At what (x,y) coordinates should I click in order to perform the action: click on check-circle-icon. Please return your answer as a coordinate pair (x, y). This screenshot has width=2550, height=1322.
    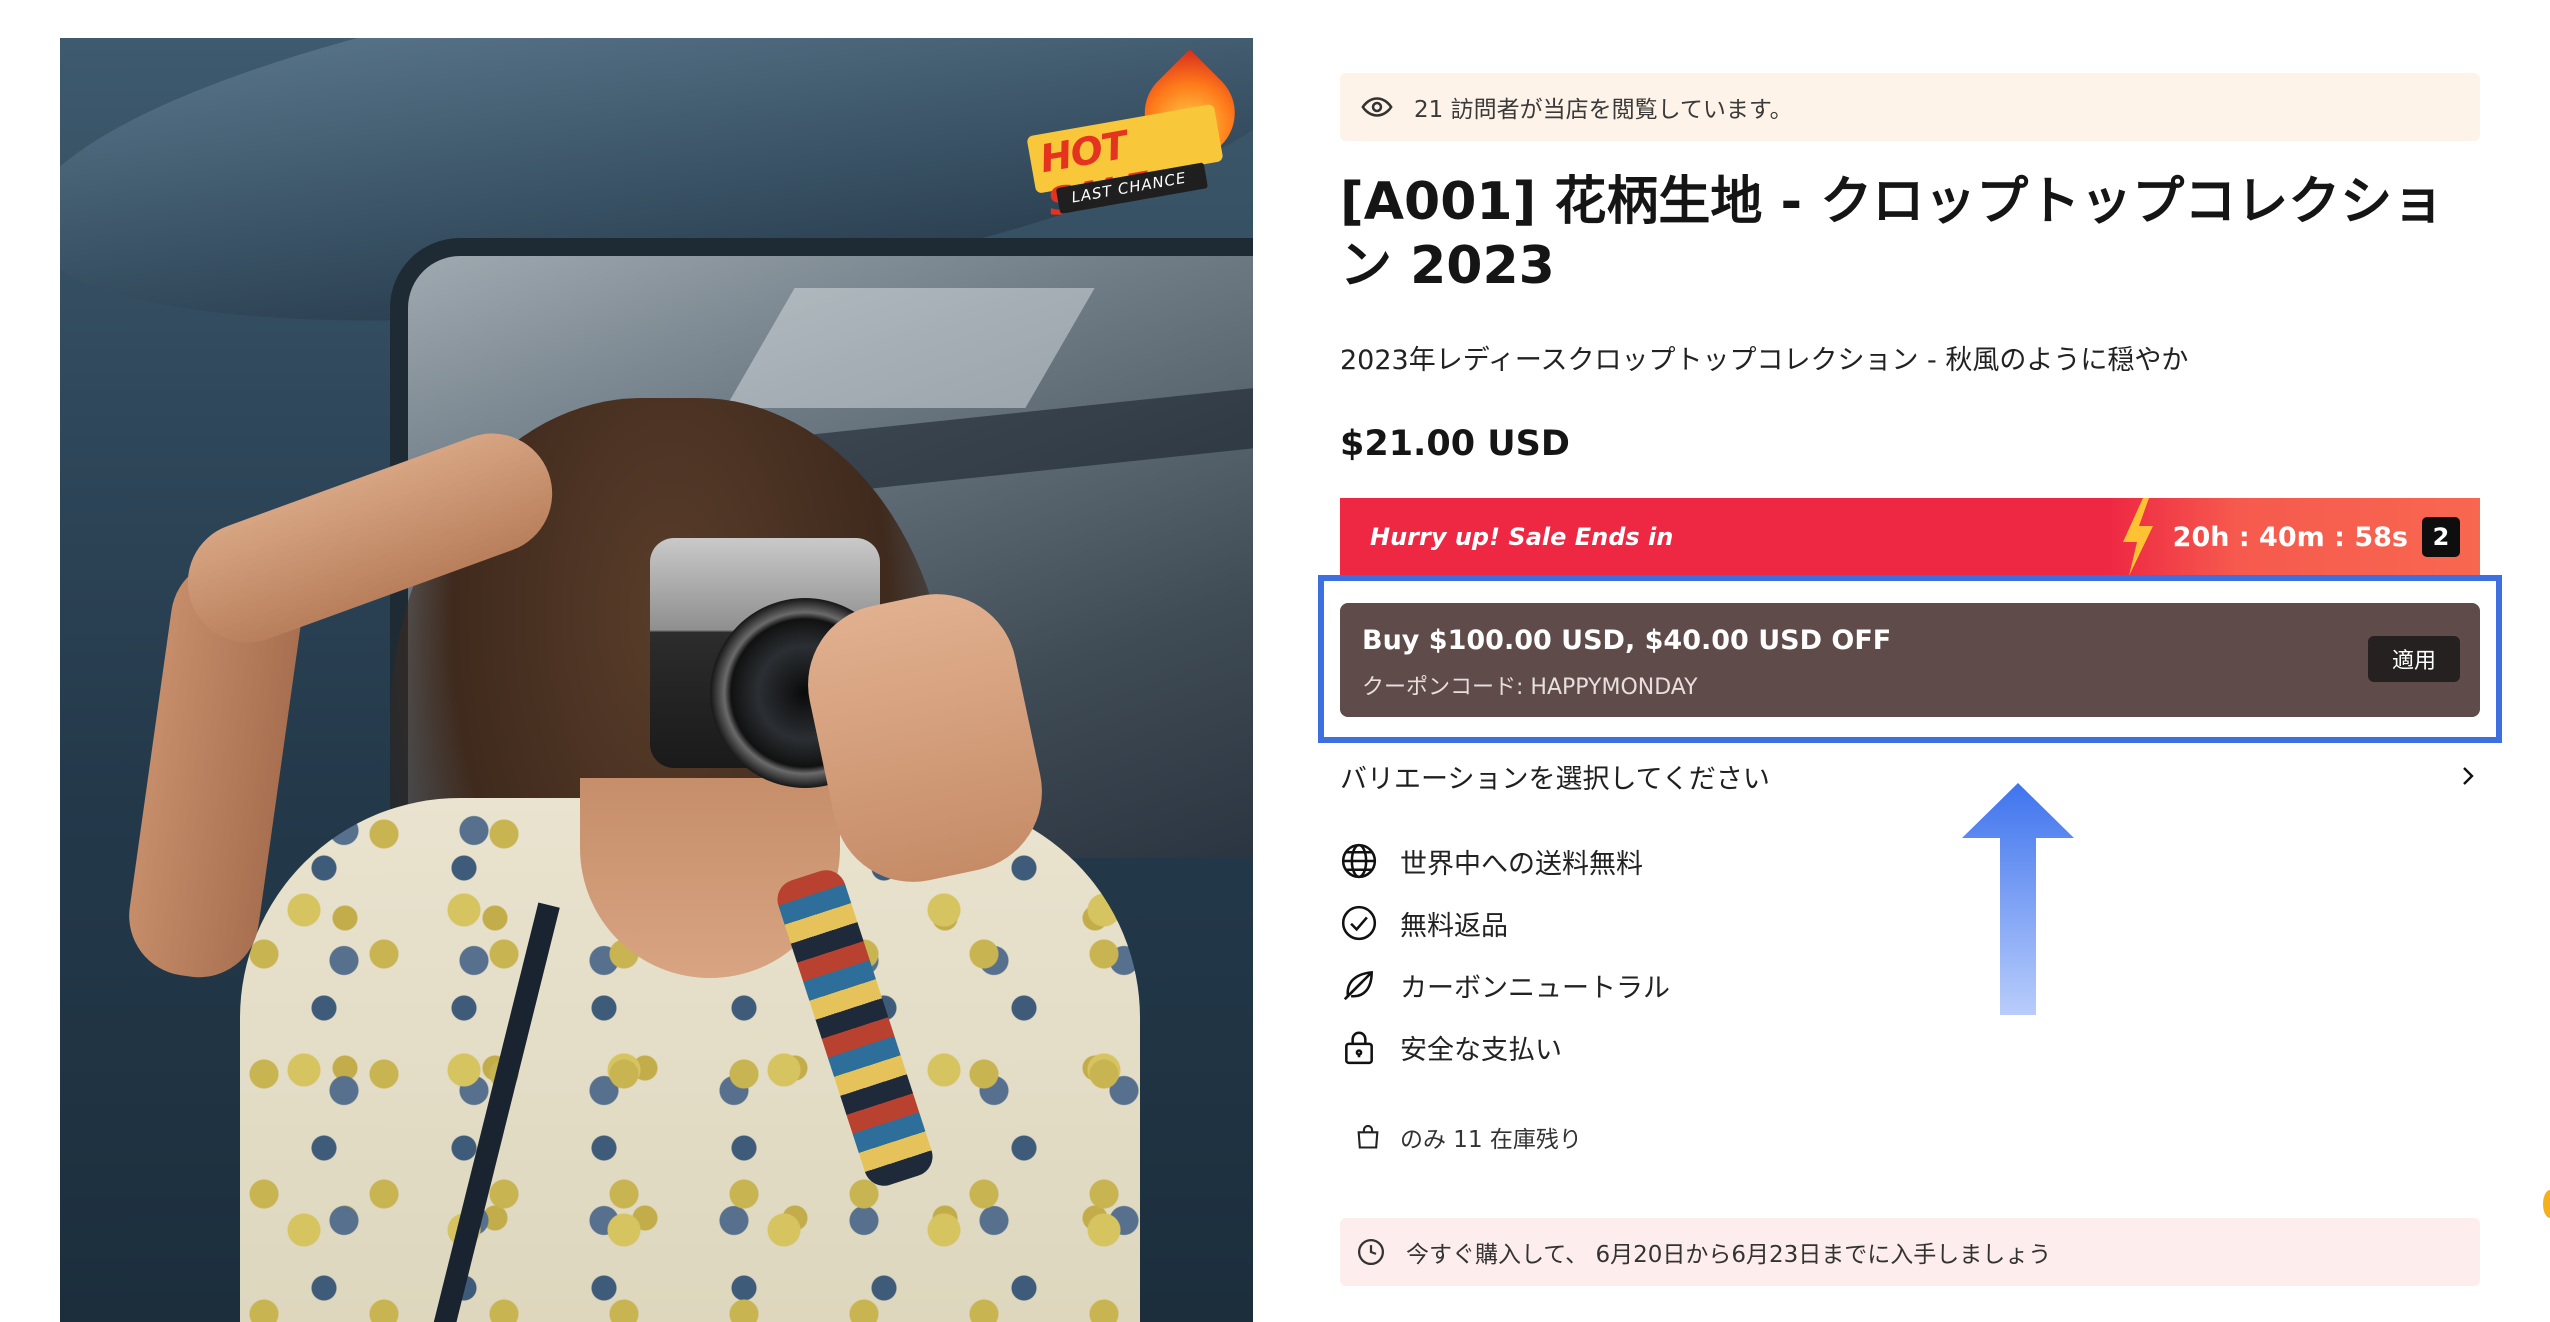
    Looking at the image, I should click on (1359, 923).